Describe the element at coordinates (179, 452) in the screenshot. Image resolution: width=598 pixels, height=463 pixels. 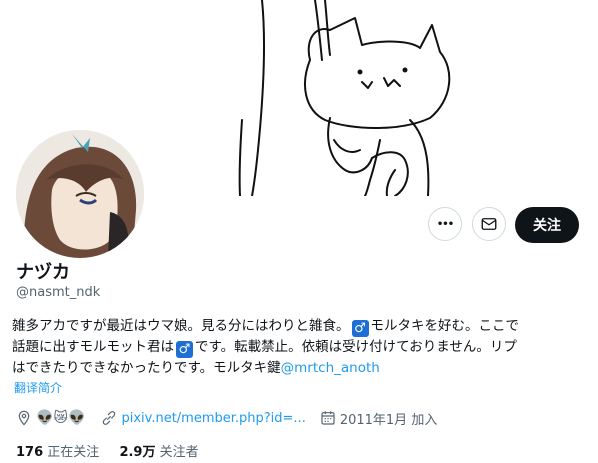
I see `followers-label: 关注者` at that location.